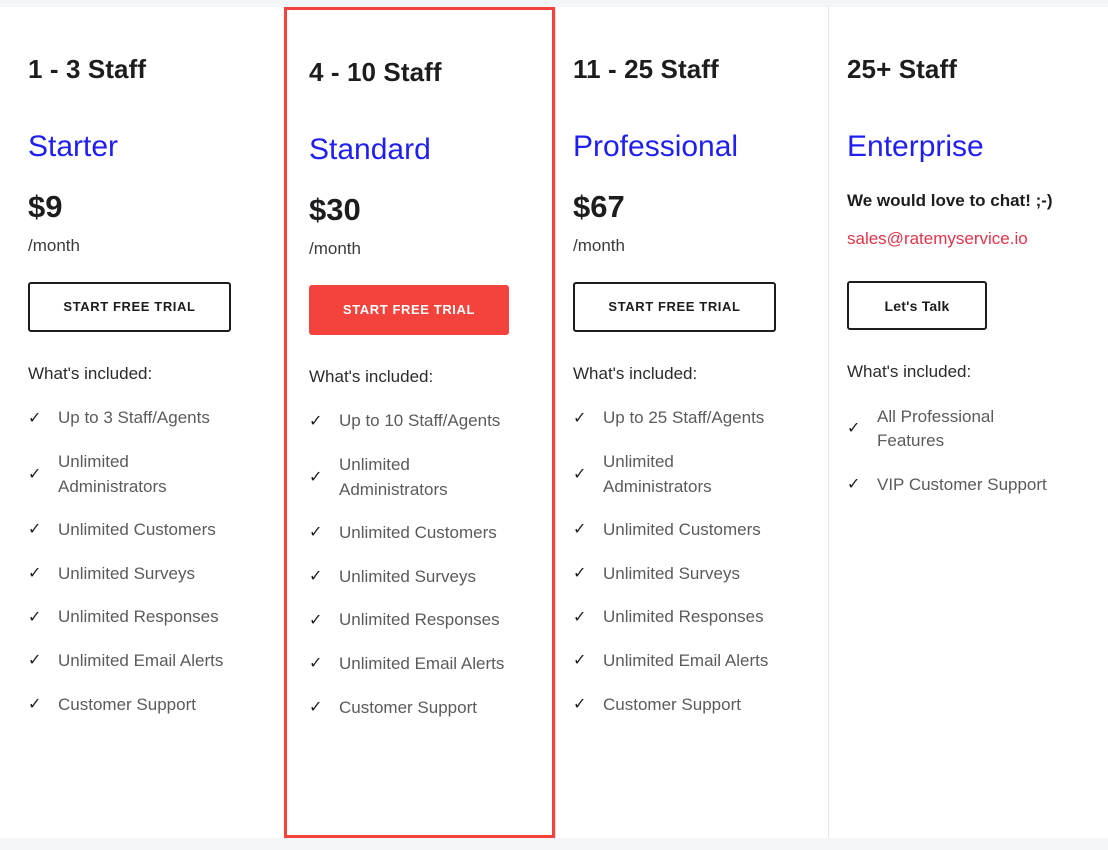  I want to click on plan-staff-range: 1 - 3 Staff, so click(87, 69).